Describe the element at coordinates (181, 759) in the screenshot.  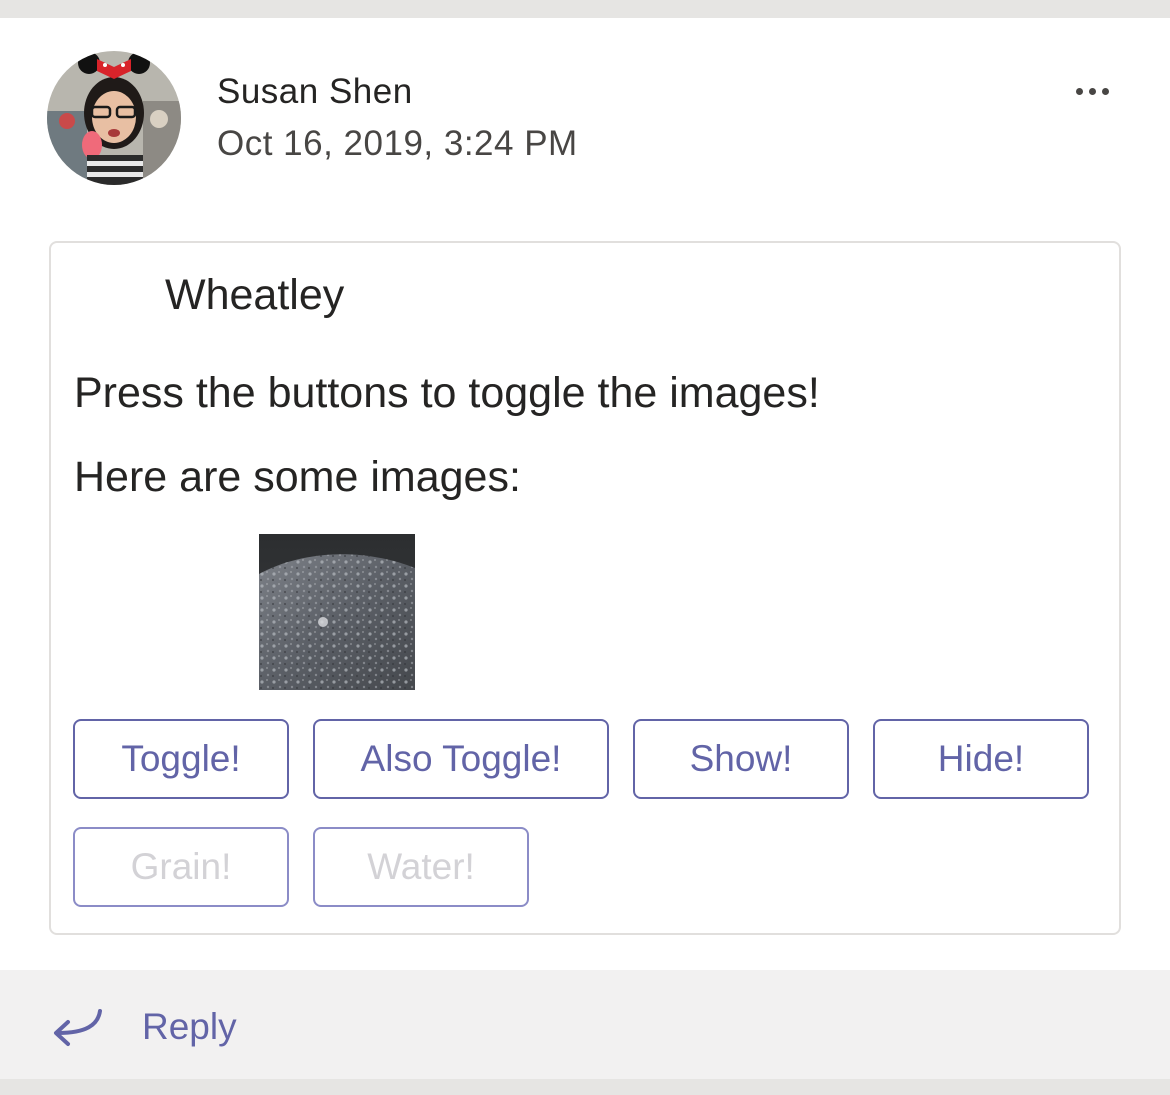
I see `toggle-button: Toggle!` at that location.